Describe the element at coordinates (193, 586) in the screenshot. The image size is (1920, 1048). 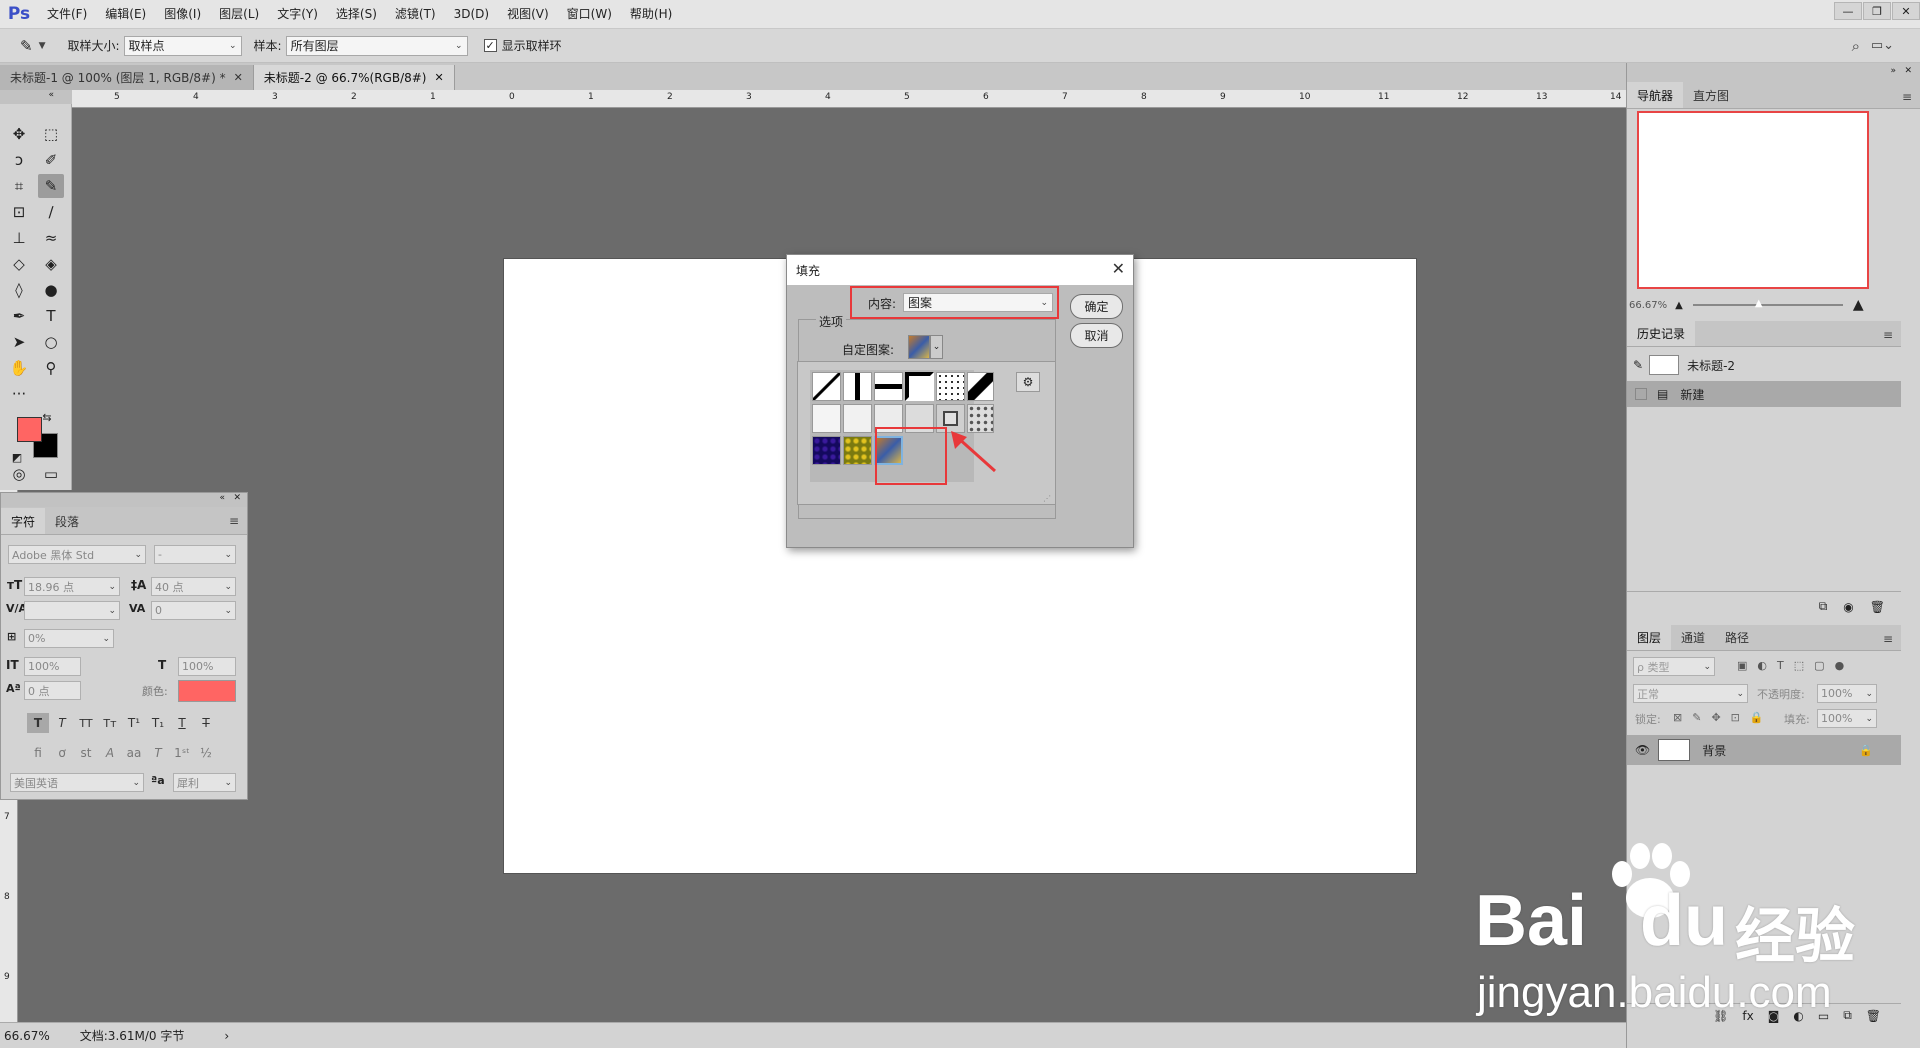
I see `leading-field: 40 点 ⌄` at that location.